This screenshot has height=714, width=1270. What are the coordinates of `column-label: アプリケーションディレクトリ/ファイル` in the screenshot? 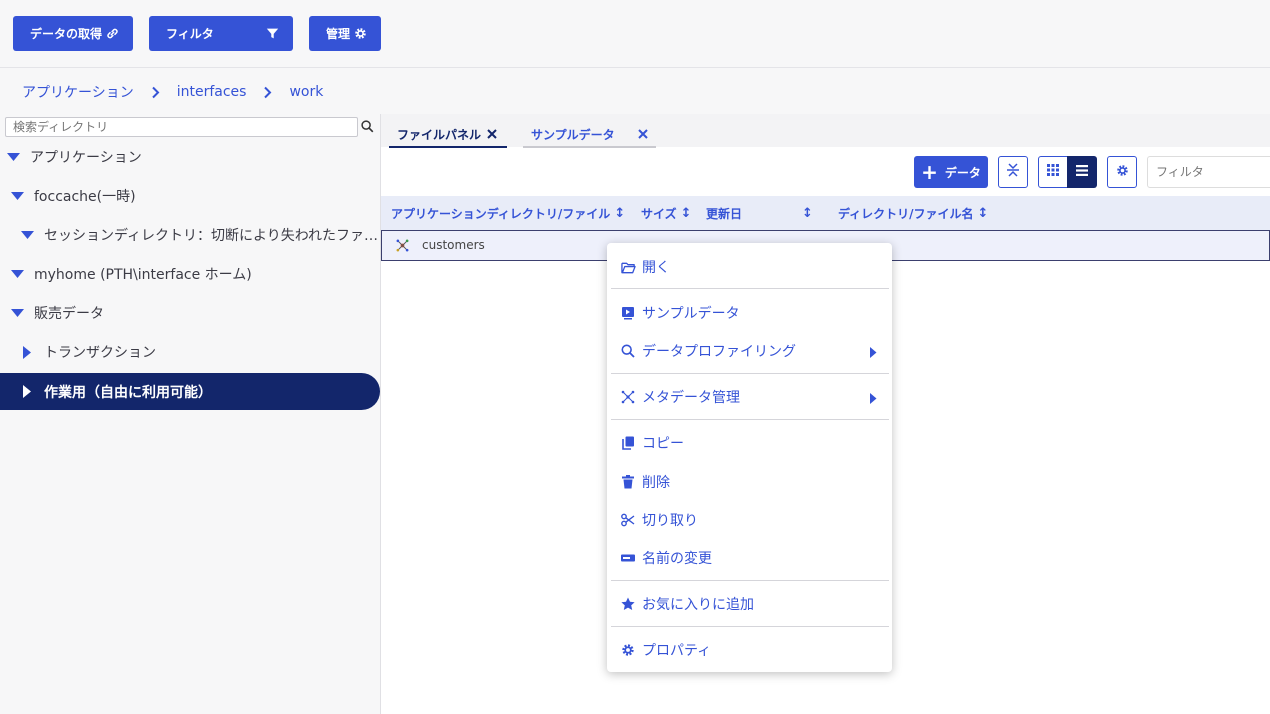 It's located at (501, 214).